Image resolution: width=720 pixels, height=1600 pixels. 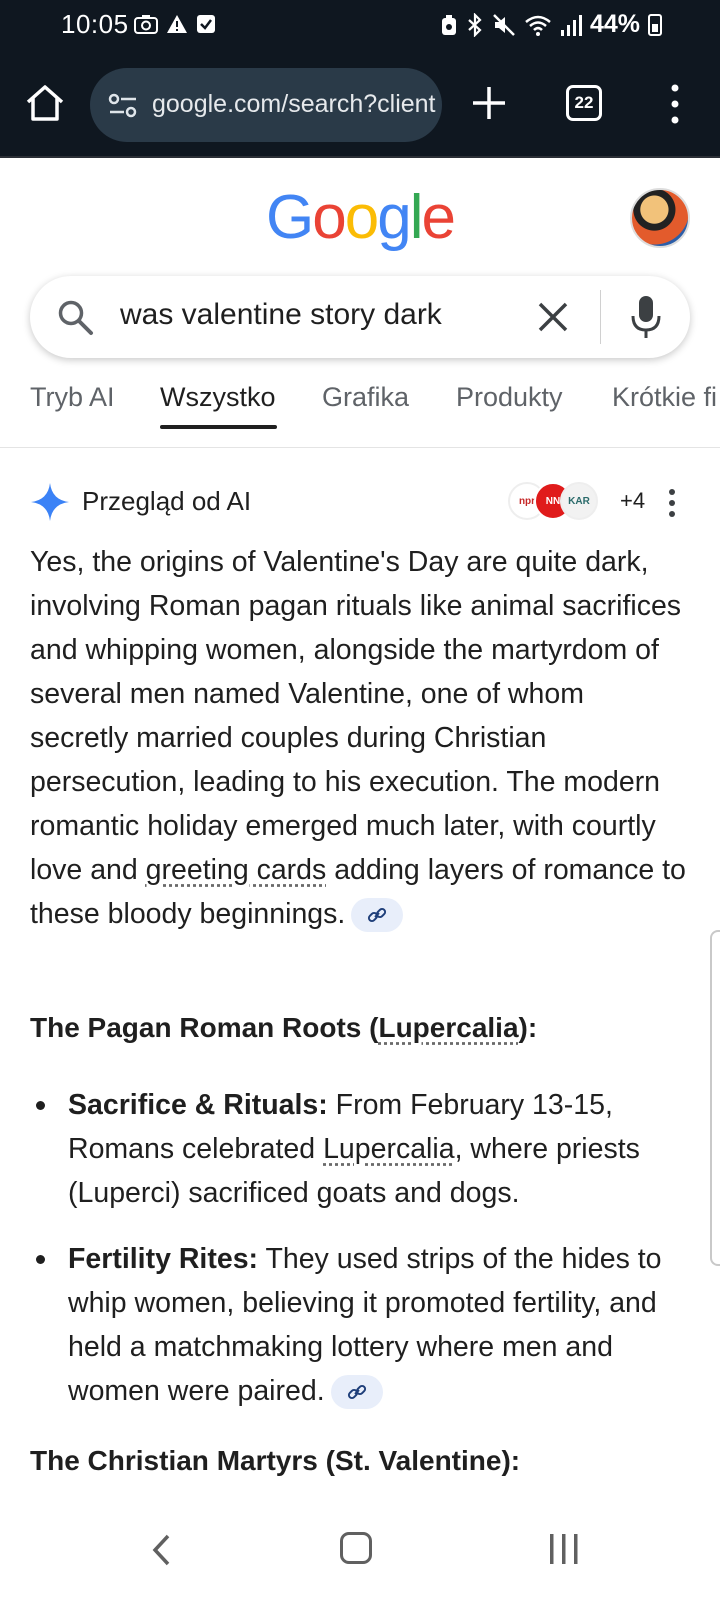 I want to click on ai-overview-menu-icon, so click(x=672, y=503).